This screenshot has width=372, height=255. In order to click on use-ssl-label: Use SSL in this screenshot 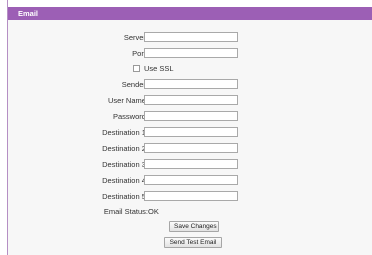, I will do `click(159, 68)`.